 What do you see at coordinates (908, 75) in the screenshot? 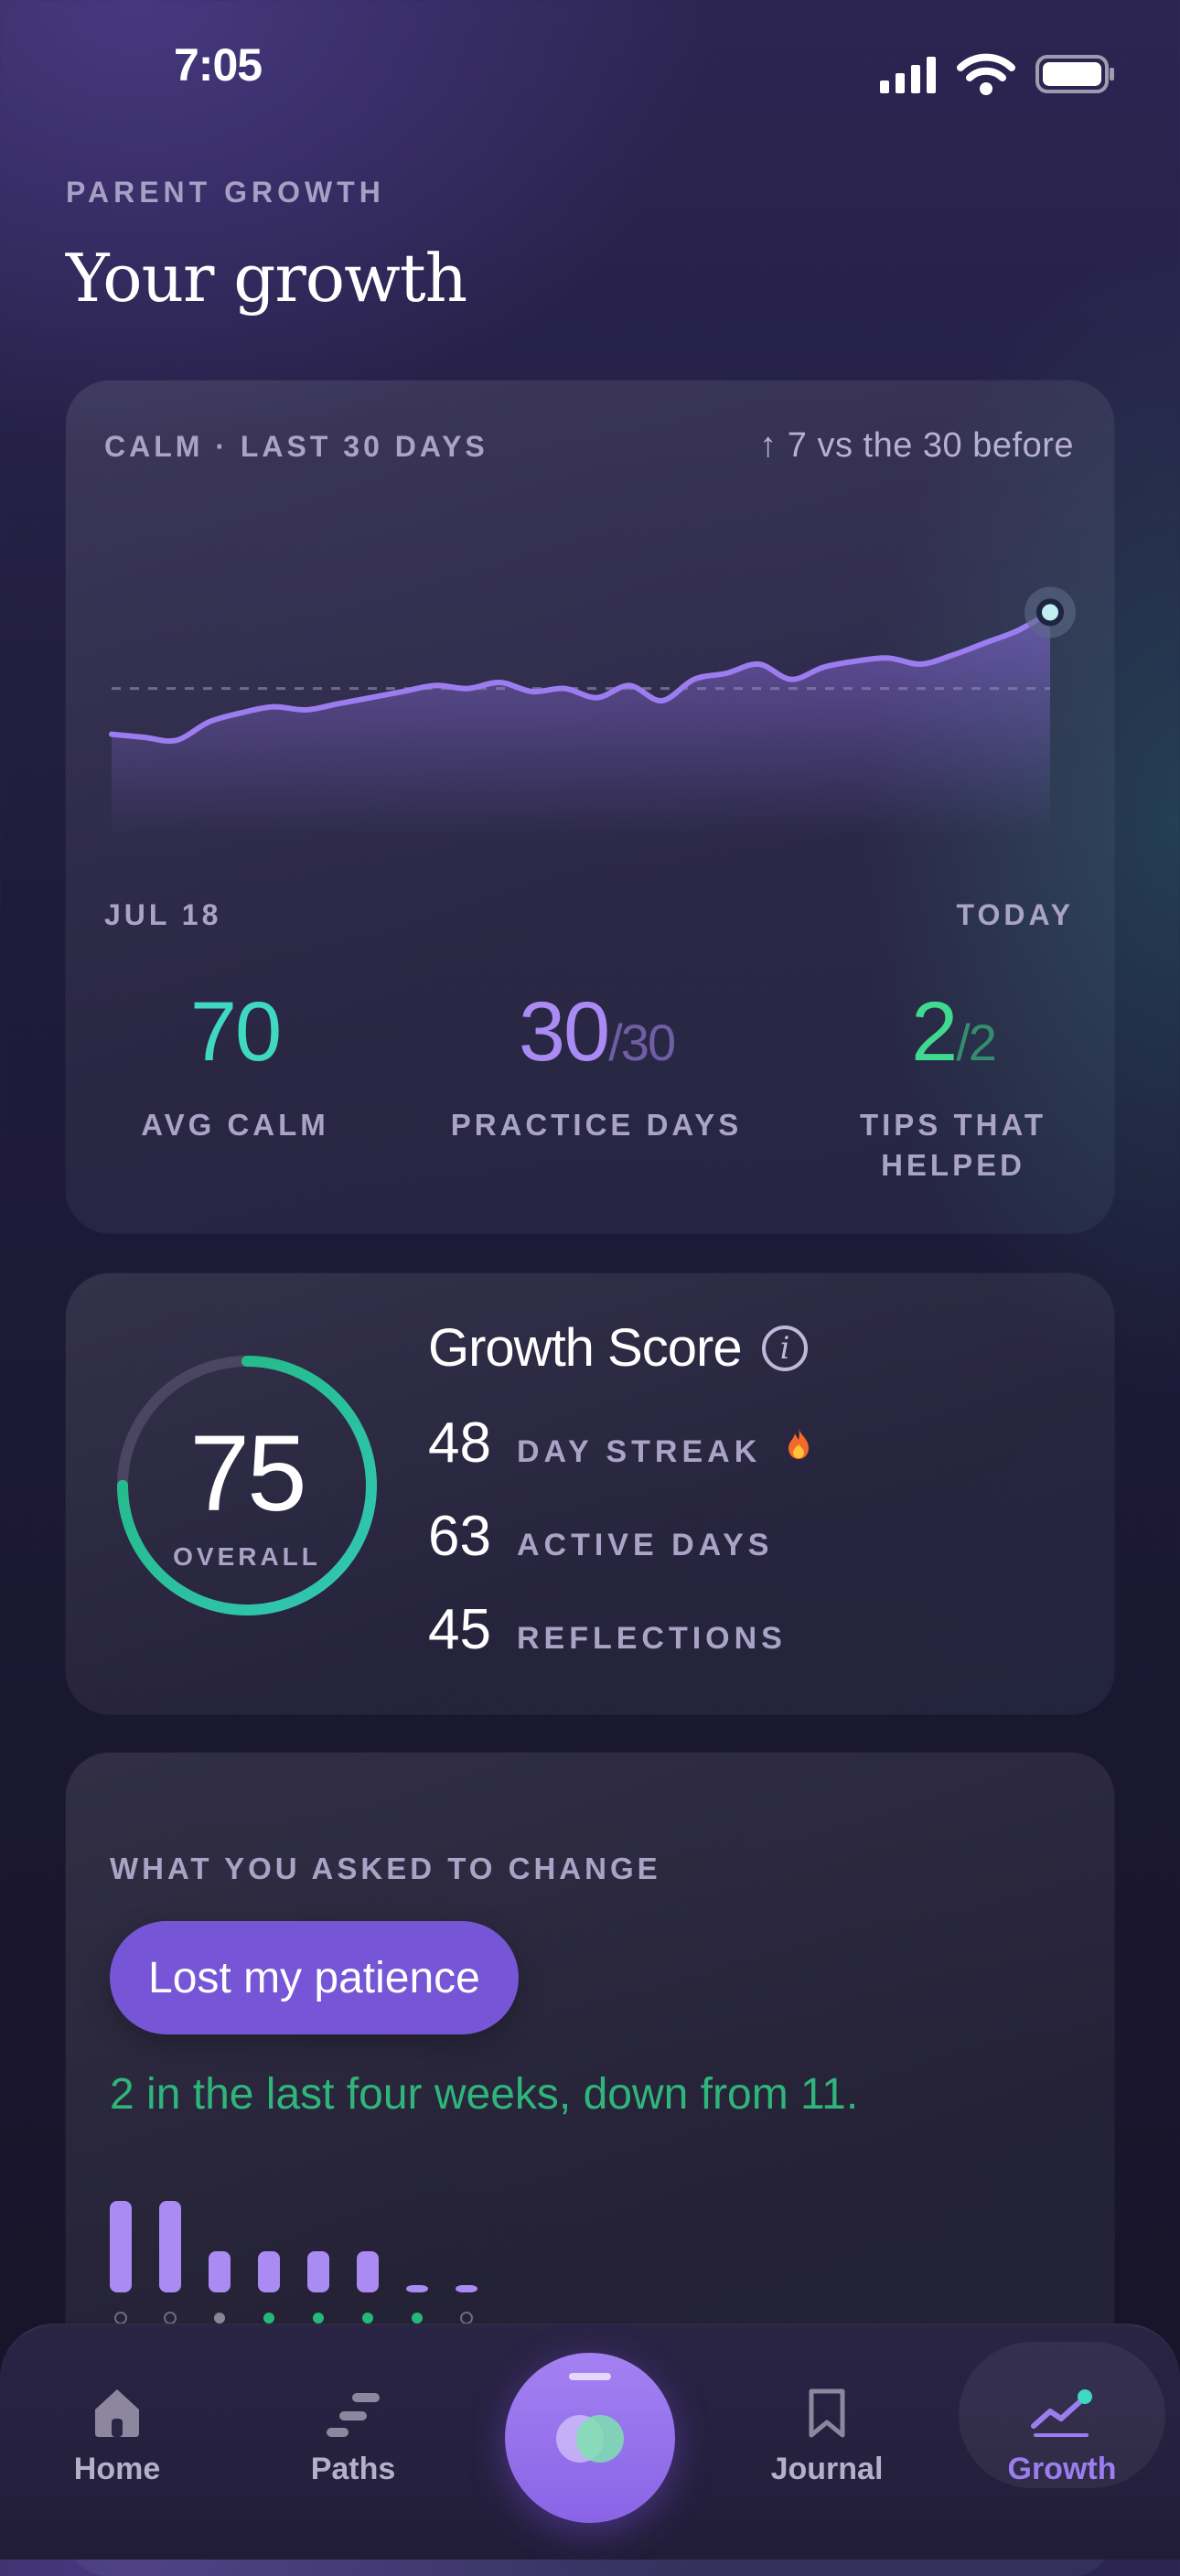
I see `cellular-signal-icon` at bounding box center [908, 75].